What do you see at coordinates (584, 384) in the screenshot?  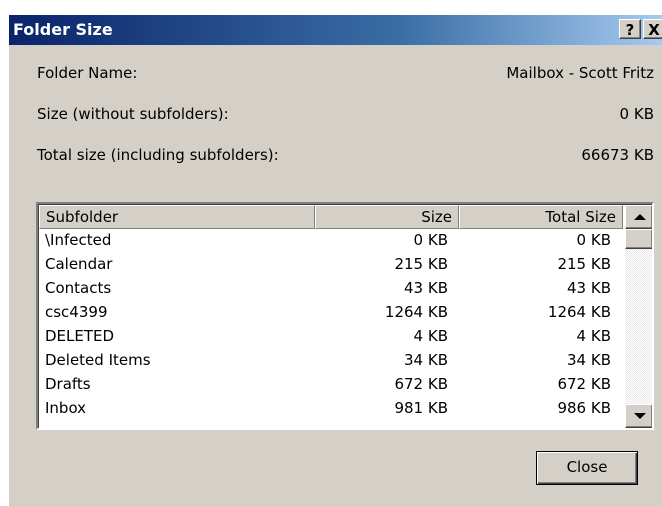 I see `subfolder-total-size: 672 KB` at bounding box center [584, 384].